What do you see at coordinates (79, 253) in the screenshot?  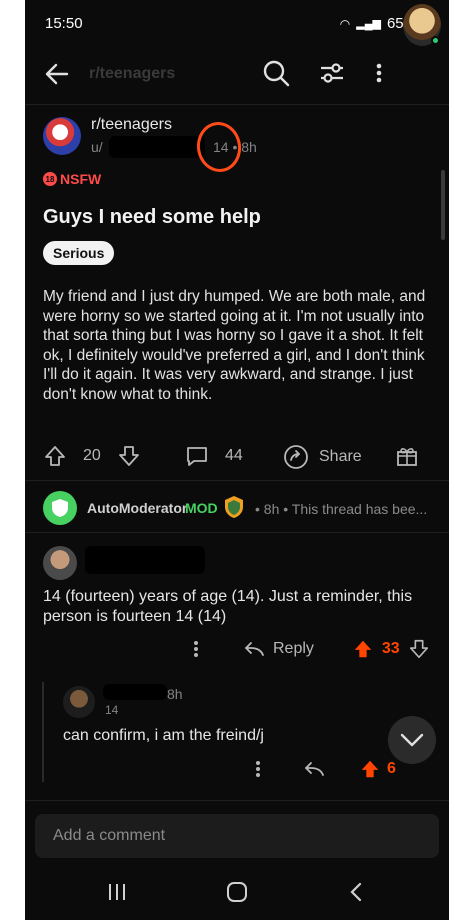 I see `post-flair: Serious` at bounding box center [79, 253].